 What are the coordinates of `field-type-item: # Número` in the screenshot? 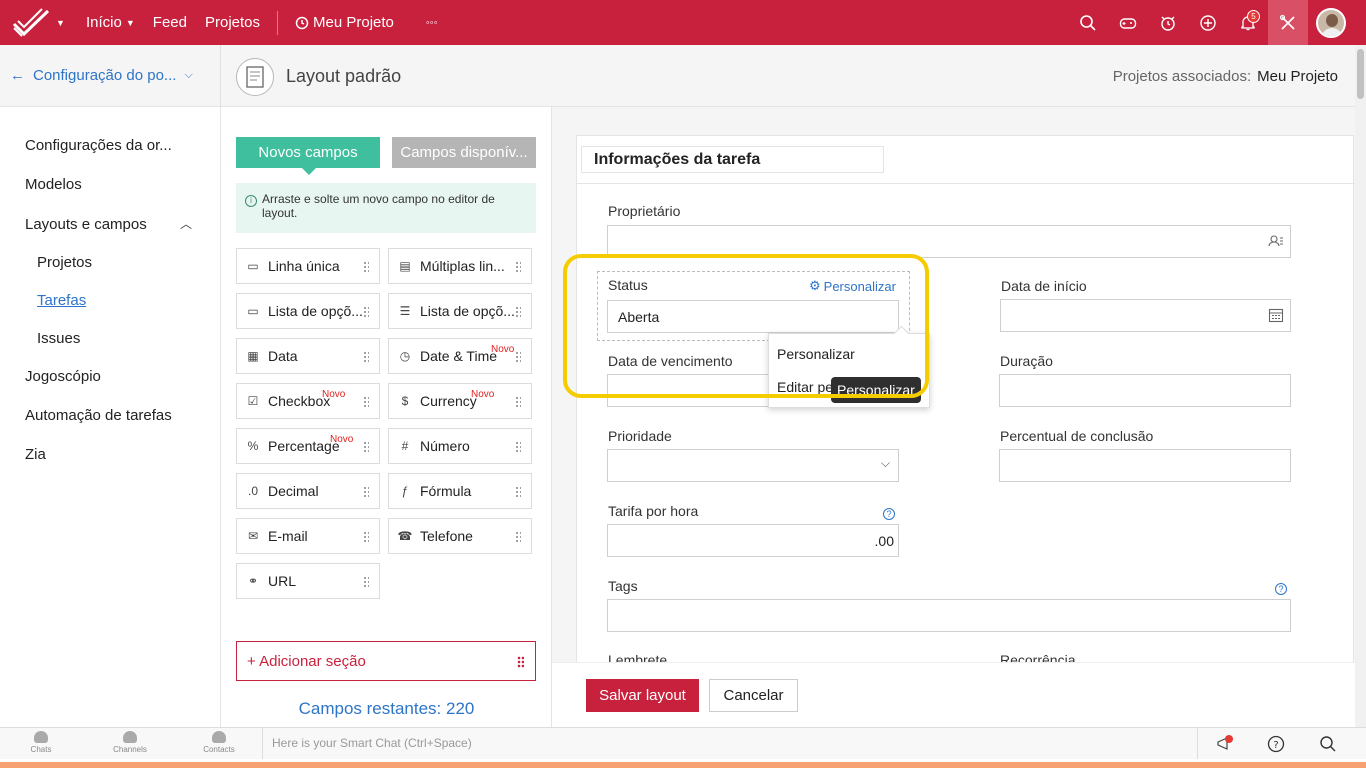 It's located at (460, 446).